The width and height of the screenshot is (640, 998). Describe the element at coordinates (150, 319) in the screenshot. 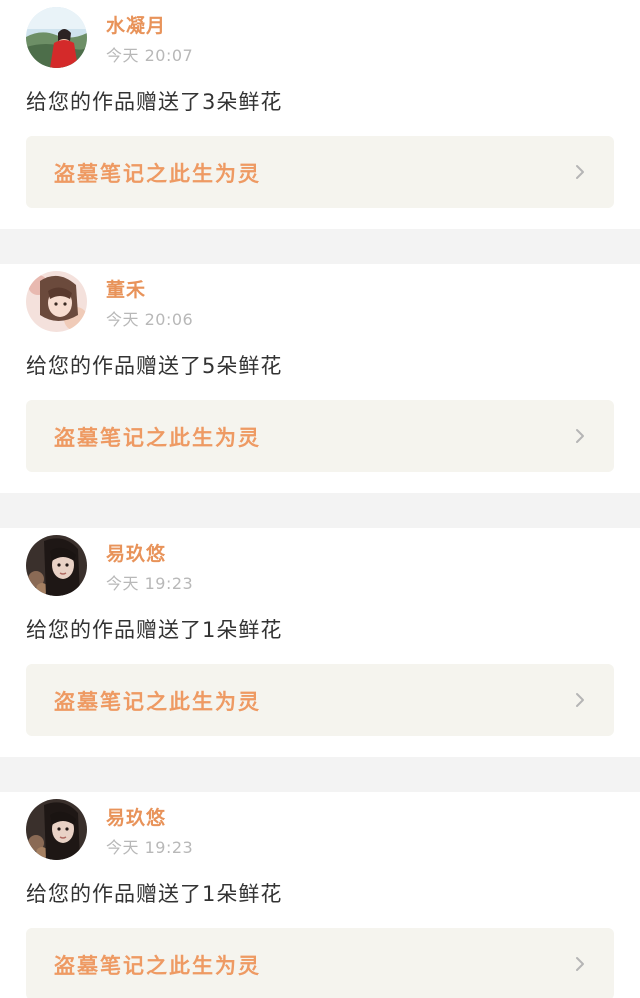

I see `timestamp: 今天 20:06` at that location.